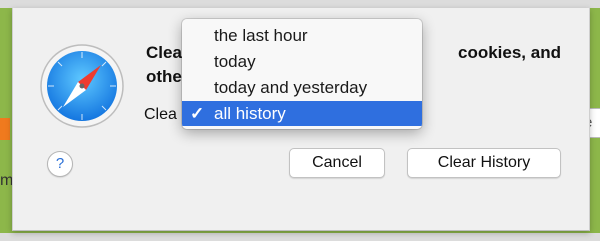  What do you see at coordinates (60, 164) in the screenshot?
I see `help-button: ?` at bounding box center [60, 164].